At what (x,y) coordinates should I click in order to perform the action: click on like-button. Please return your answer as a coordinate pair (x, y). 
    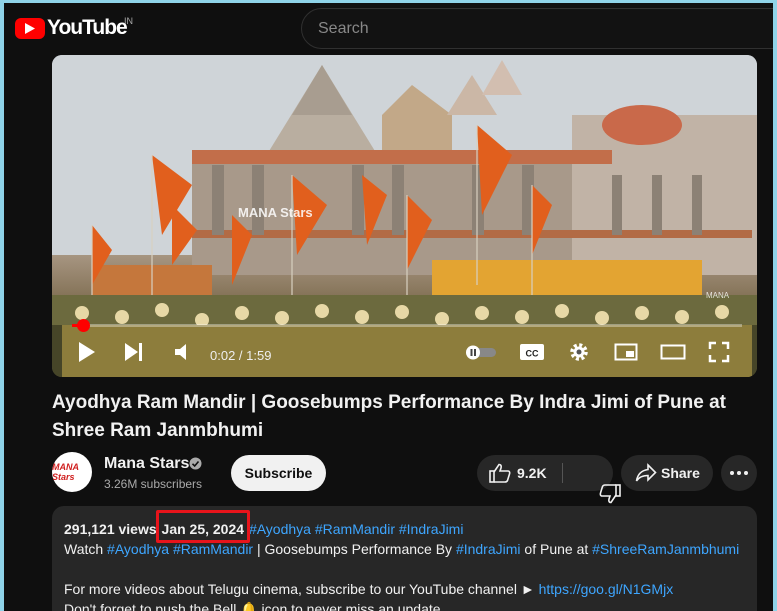
    Looking at the image, I should click on (500, 475).